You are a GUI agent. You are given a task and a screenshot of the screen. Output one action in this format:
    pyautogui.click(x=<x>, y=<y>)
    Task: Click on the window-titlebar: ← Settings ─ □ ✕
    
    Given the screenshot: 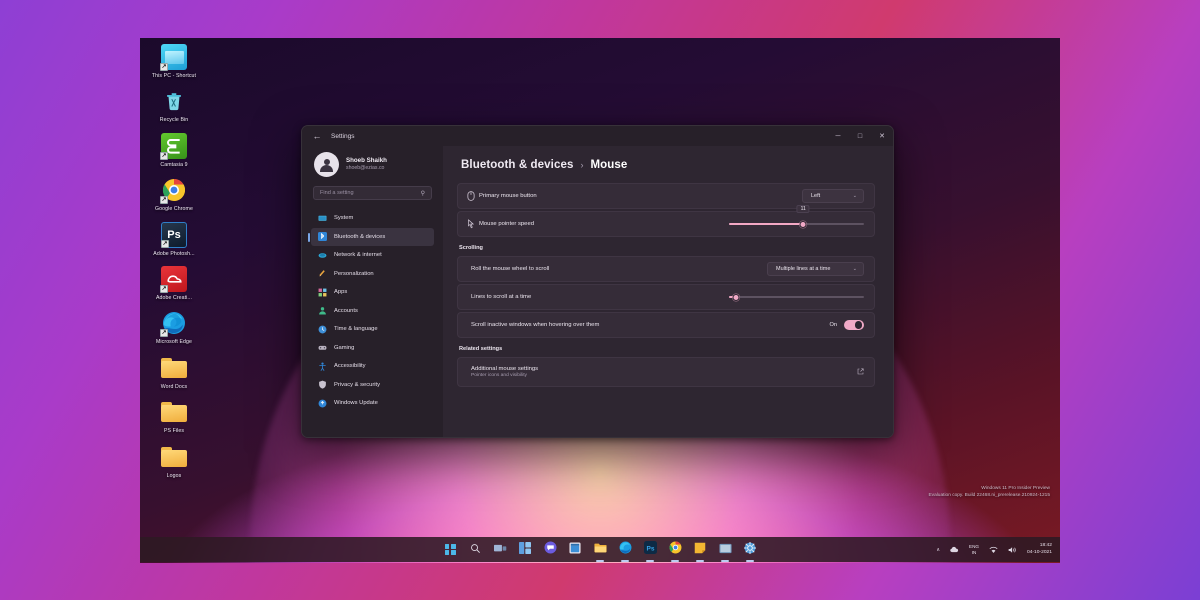 What is the action you would take?
    pyautogui.click(x=597, y=136)
    